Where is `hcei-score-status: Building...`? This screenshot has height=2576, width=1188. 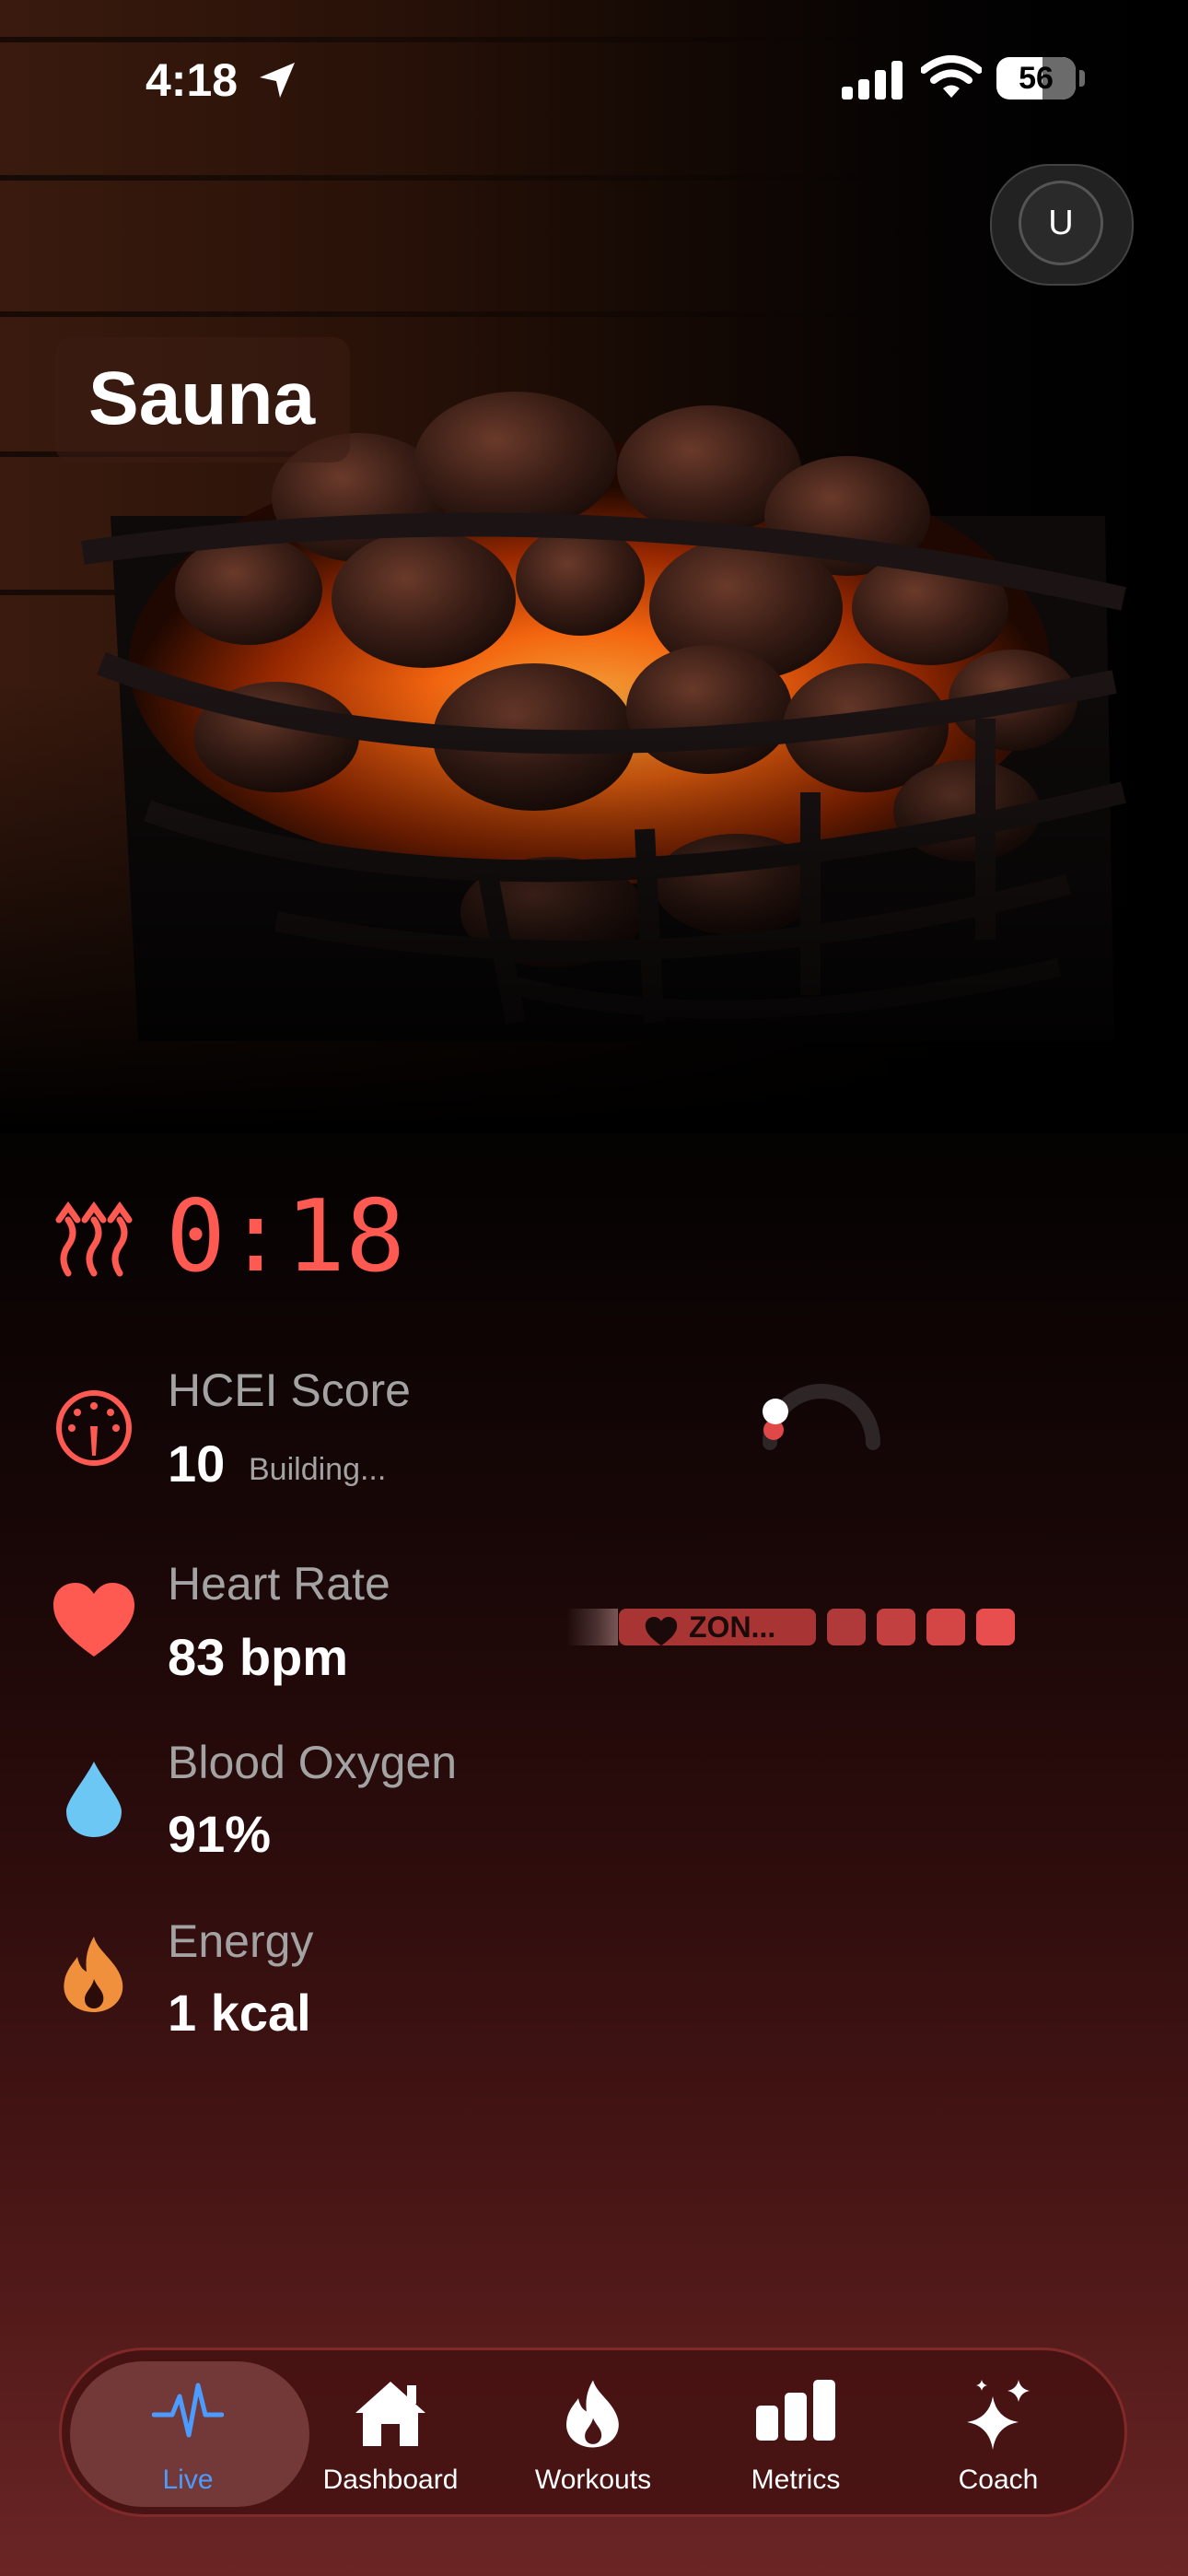 hcei-score-status: Building... is located at coordinates (318, 1469).